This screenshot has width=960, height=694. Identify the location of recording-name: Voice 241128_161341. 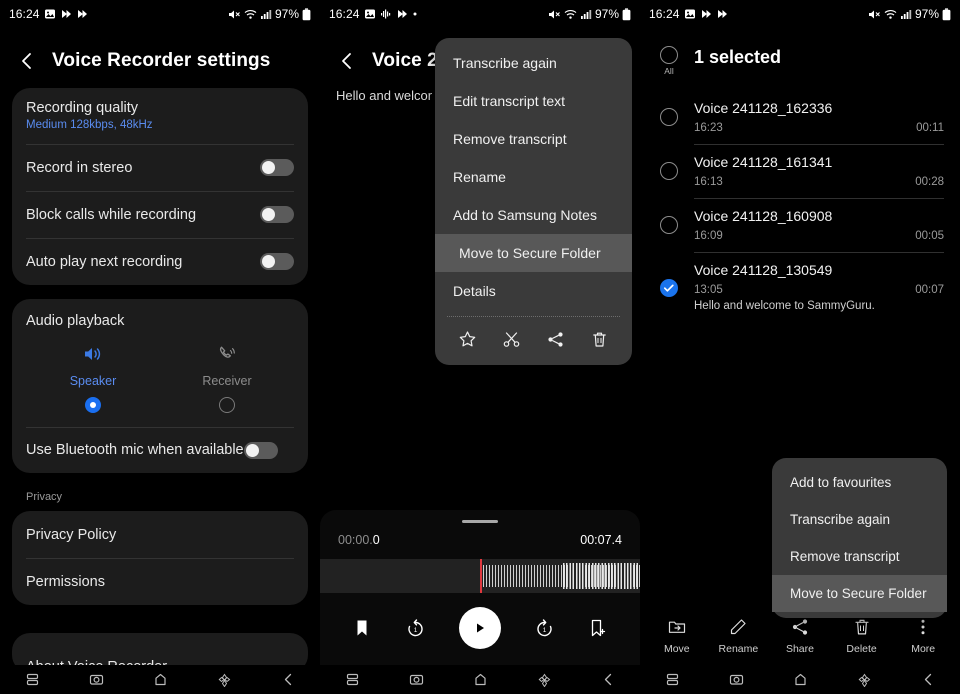
(763, 162).